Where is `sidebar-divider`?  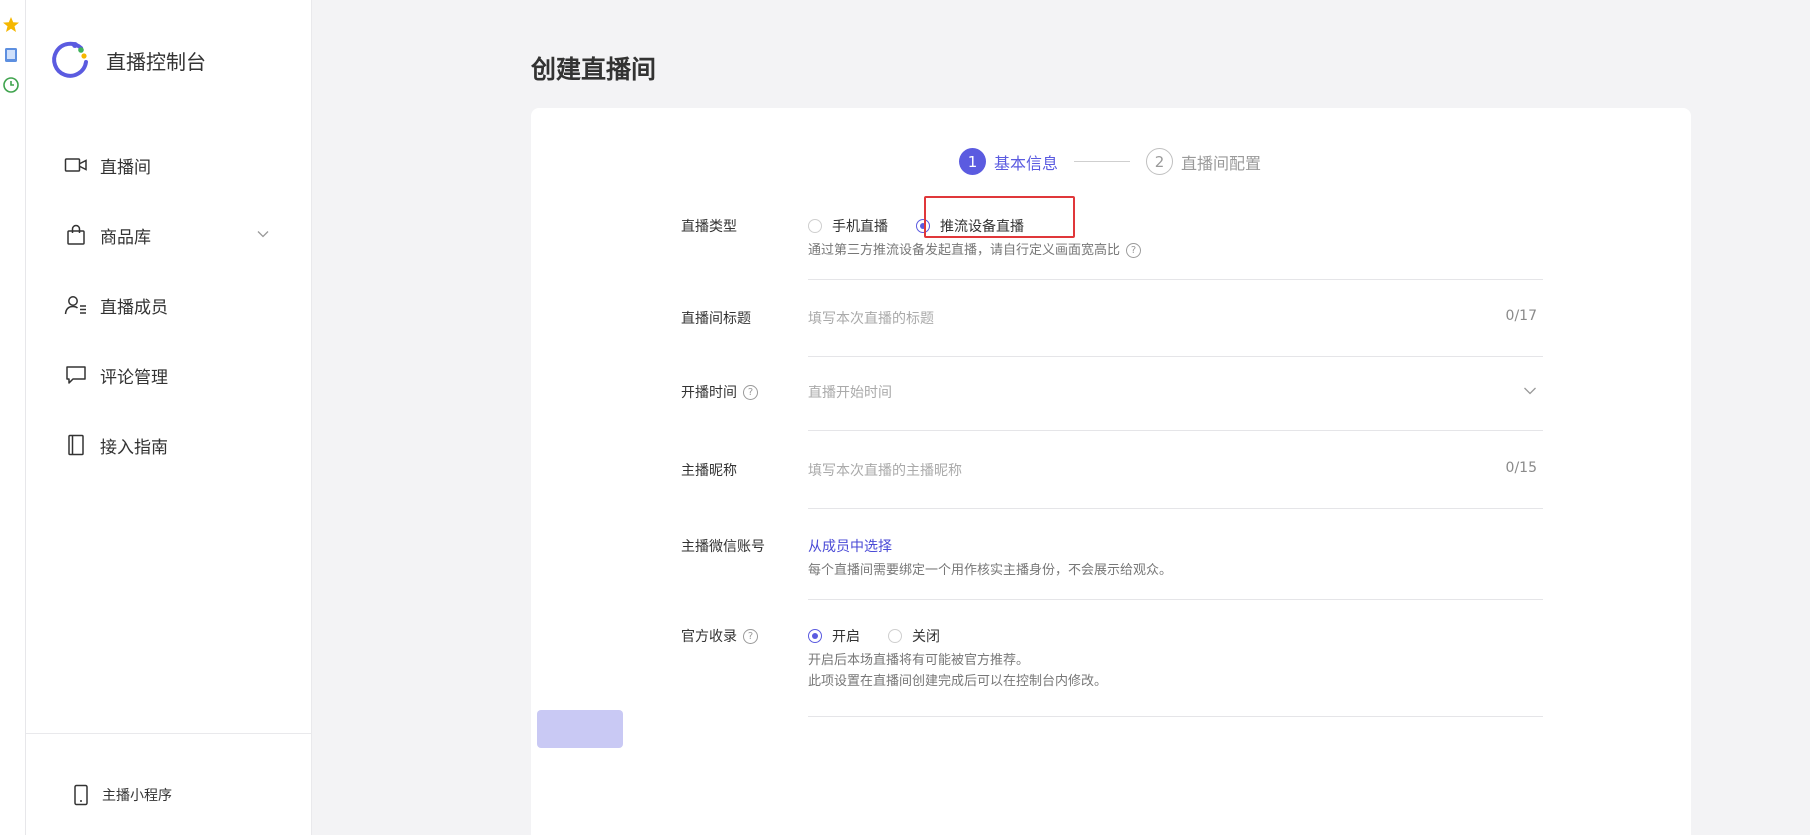
sidebar-divider is located at coordinates (168, 733).